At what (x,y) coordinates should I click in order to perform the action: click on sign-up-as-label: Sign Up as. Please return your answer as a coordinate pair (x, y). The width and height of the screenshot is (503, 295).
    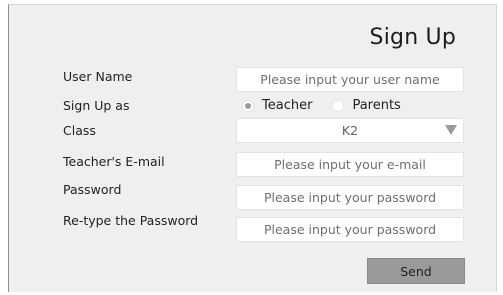
    Looking at the image, I should click on (96, 105).